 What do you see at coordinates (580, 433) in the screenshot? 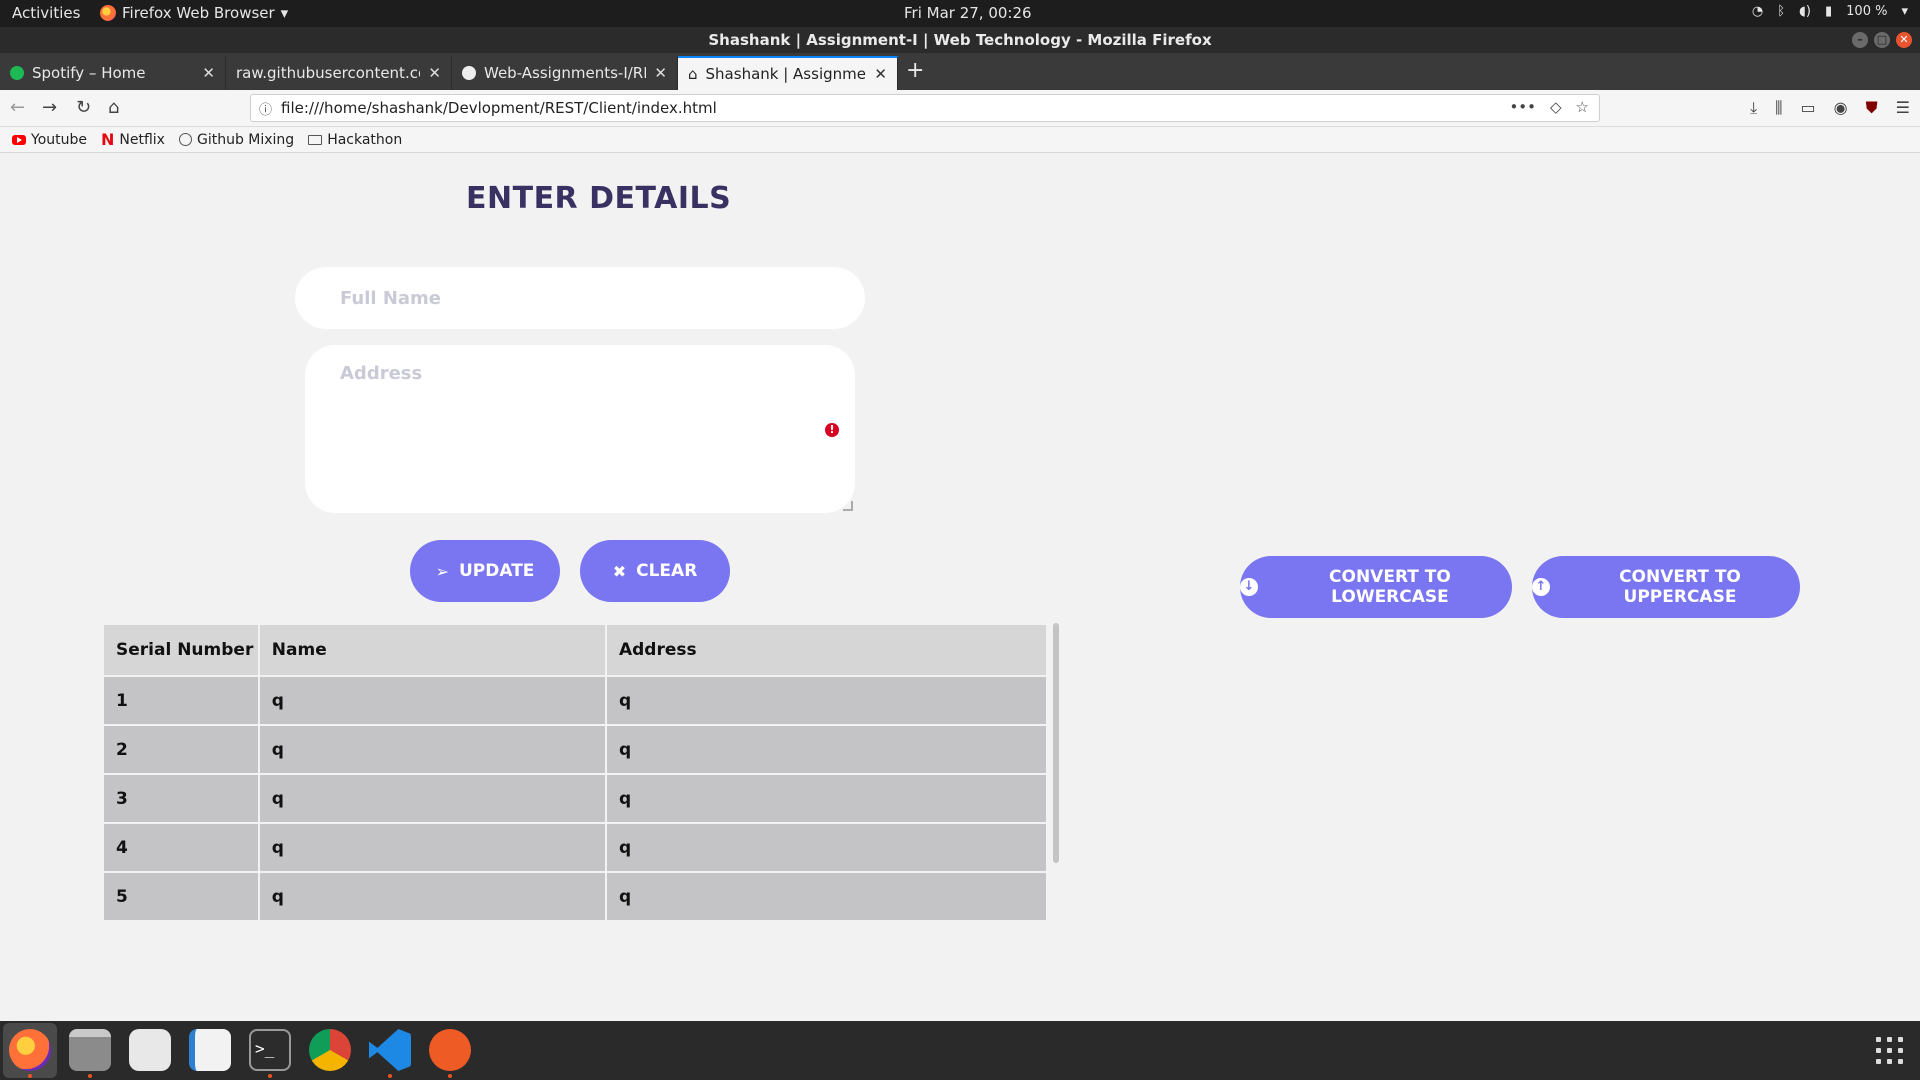
I see `address-input` at bounding box center [580, 433].